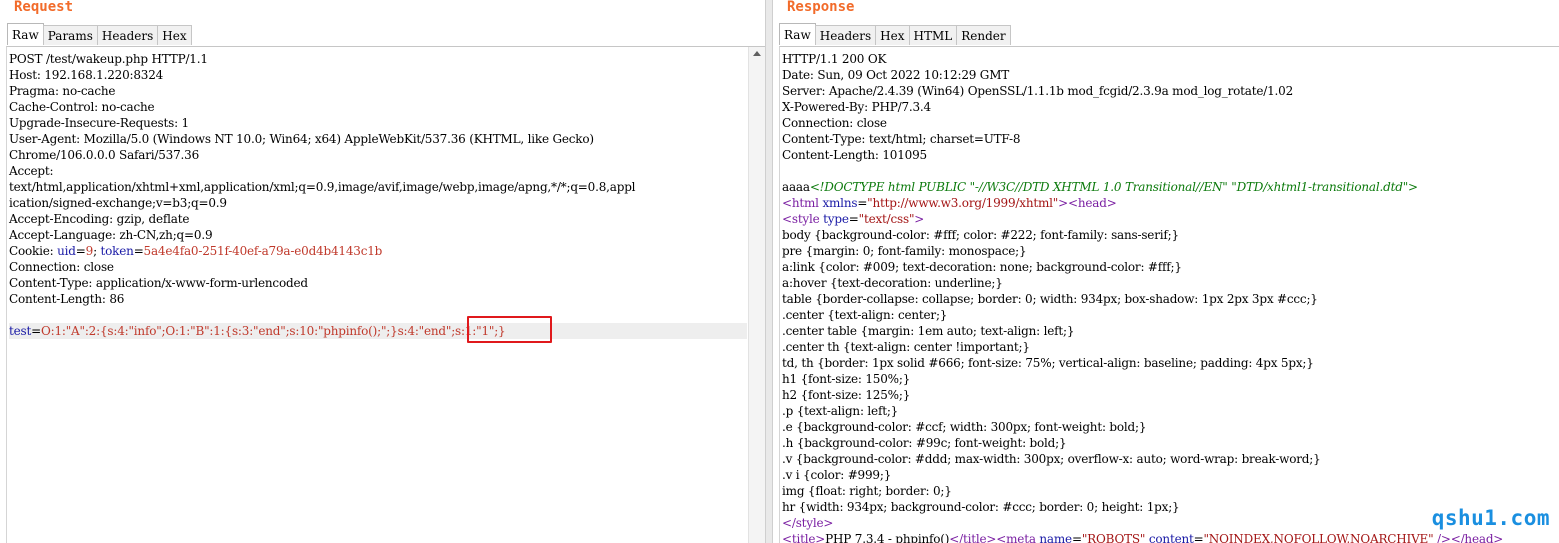  I want to click on response-token: xmlns, so click(840, 203).